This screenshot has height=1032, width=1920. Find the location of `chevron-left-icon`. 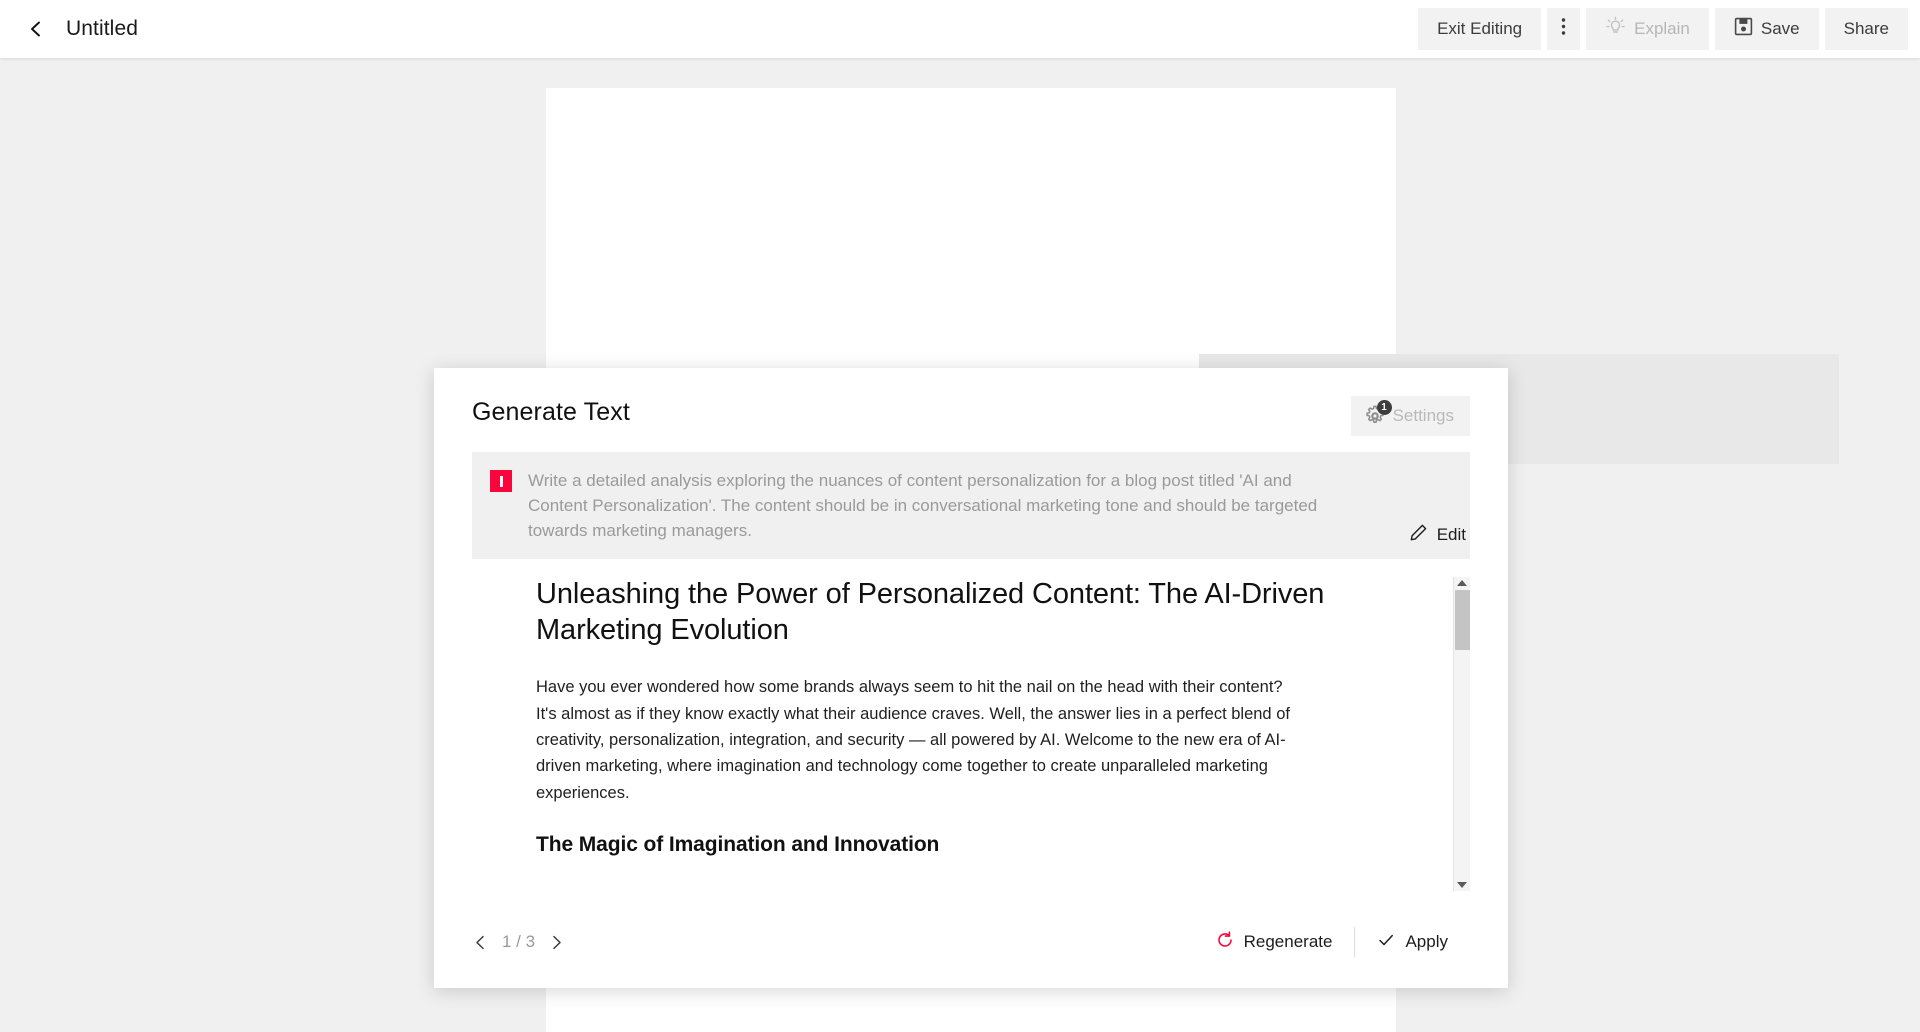

chevron-left-icon is located at coordinates (36, 29).